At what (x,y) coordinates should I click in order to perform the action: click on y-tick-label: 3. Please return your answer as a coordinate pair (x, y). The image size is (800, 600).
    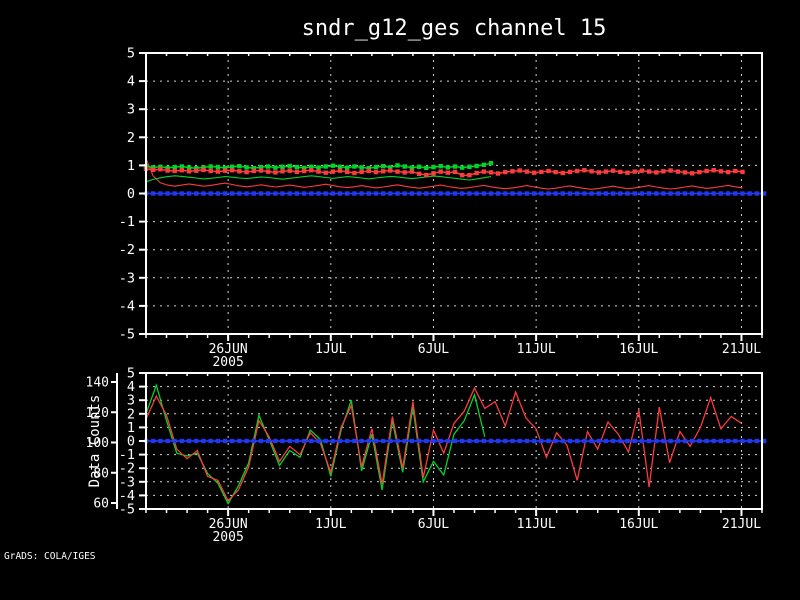
    Looking at the image, I should click on (131, 110).